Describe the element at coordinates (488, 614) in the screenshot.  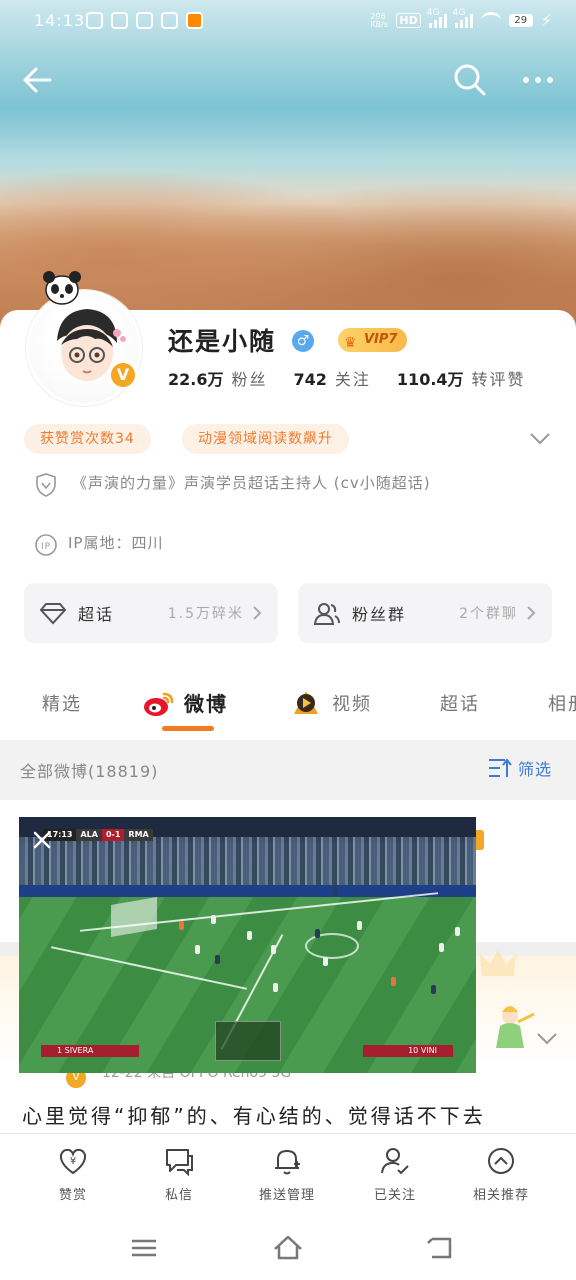
I see `fan-group-value: 2个群聊` at that location.